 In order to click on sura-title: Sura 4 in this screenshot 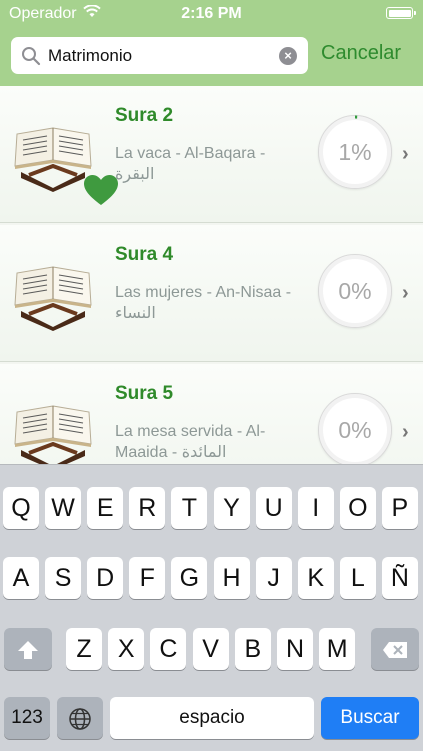, I will do `click(144, 254)`.